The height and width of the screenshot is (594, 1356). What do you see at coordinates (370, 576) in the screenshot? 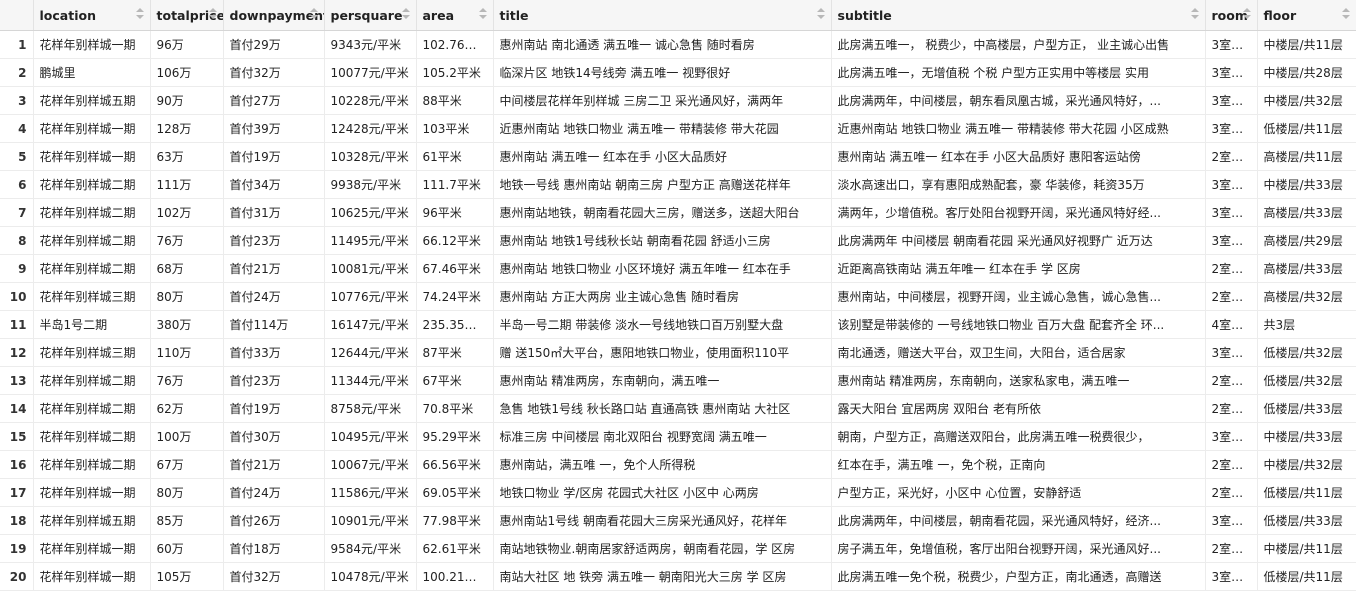
I see `cell-persquare: 10478元/平米` at bounding box center [370, 576].